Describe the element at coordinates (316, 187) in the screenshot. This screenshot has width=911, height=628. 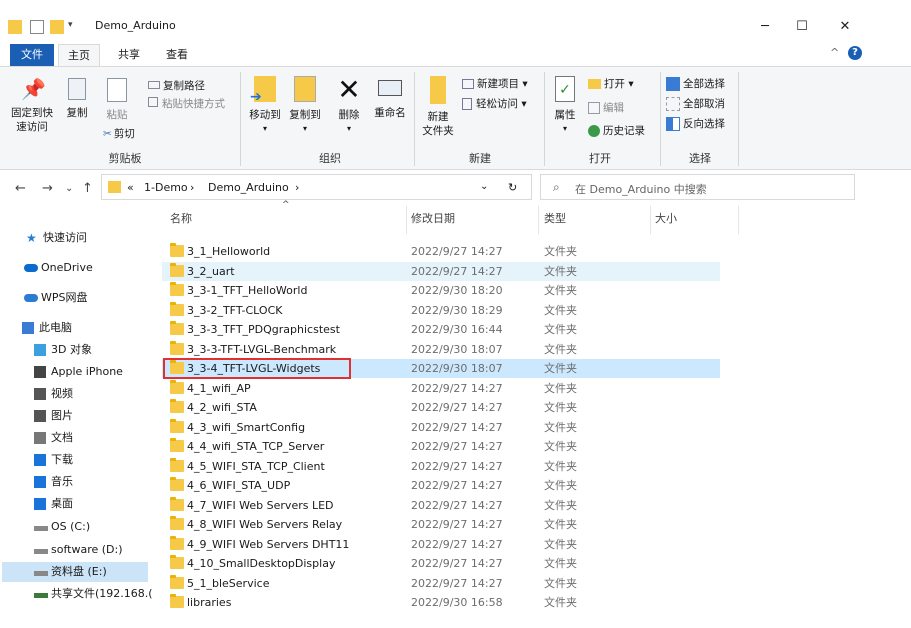
I see `address-bar: « 1-Demo › Demo_Arduino › ⌄ ↻` at that location.